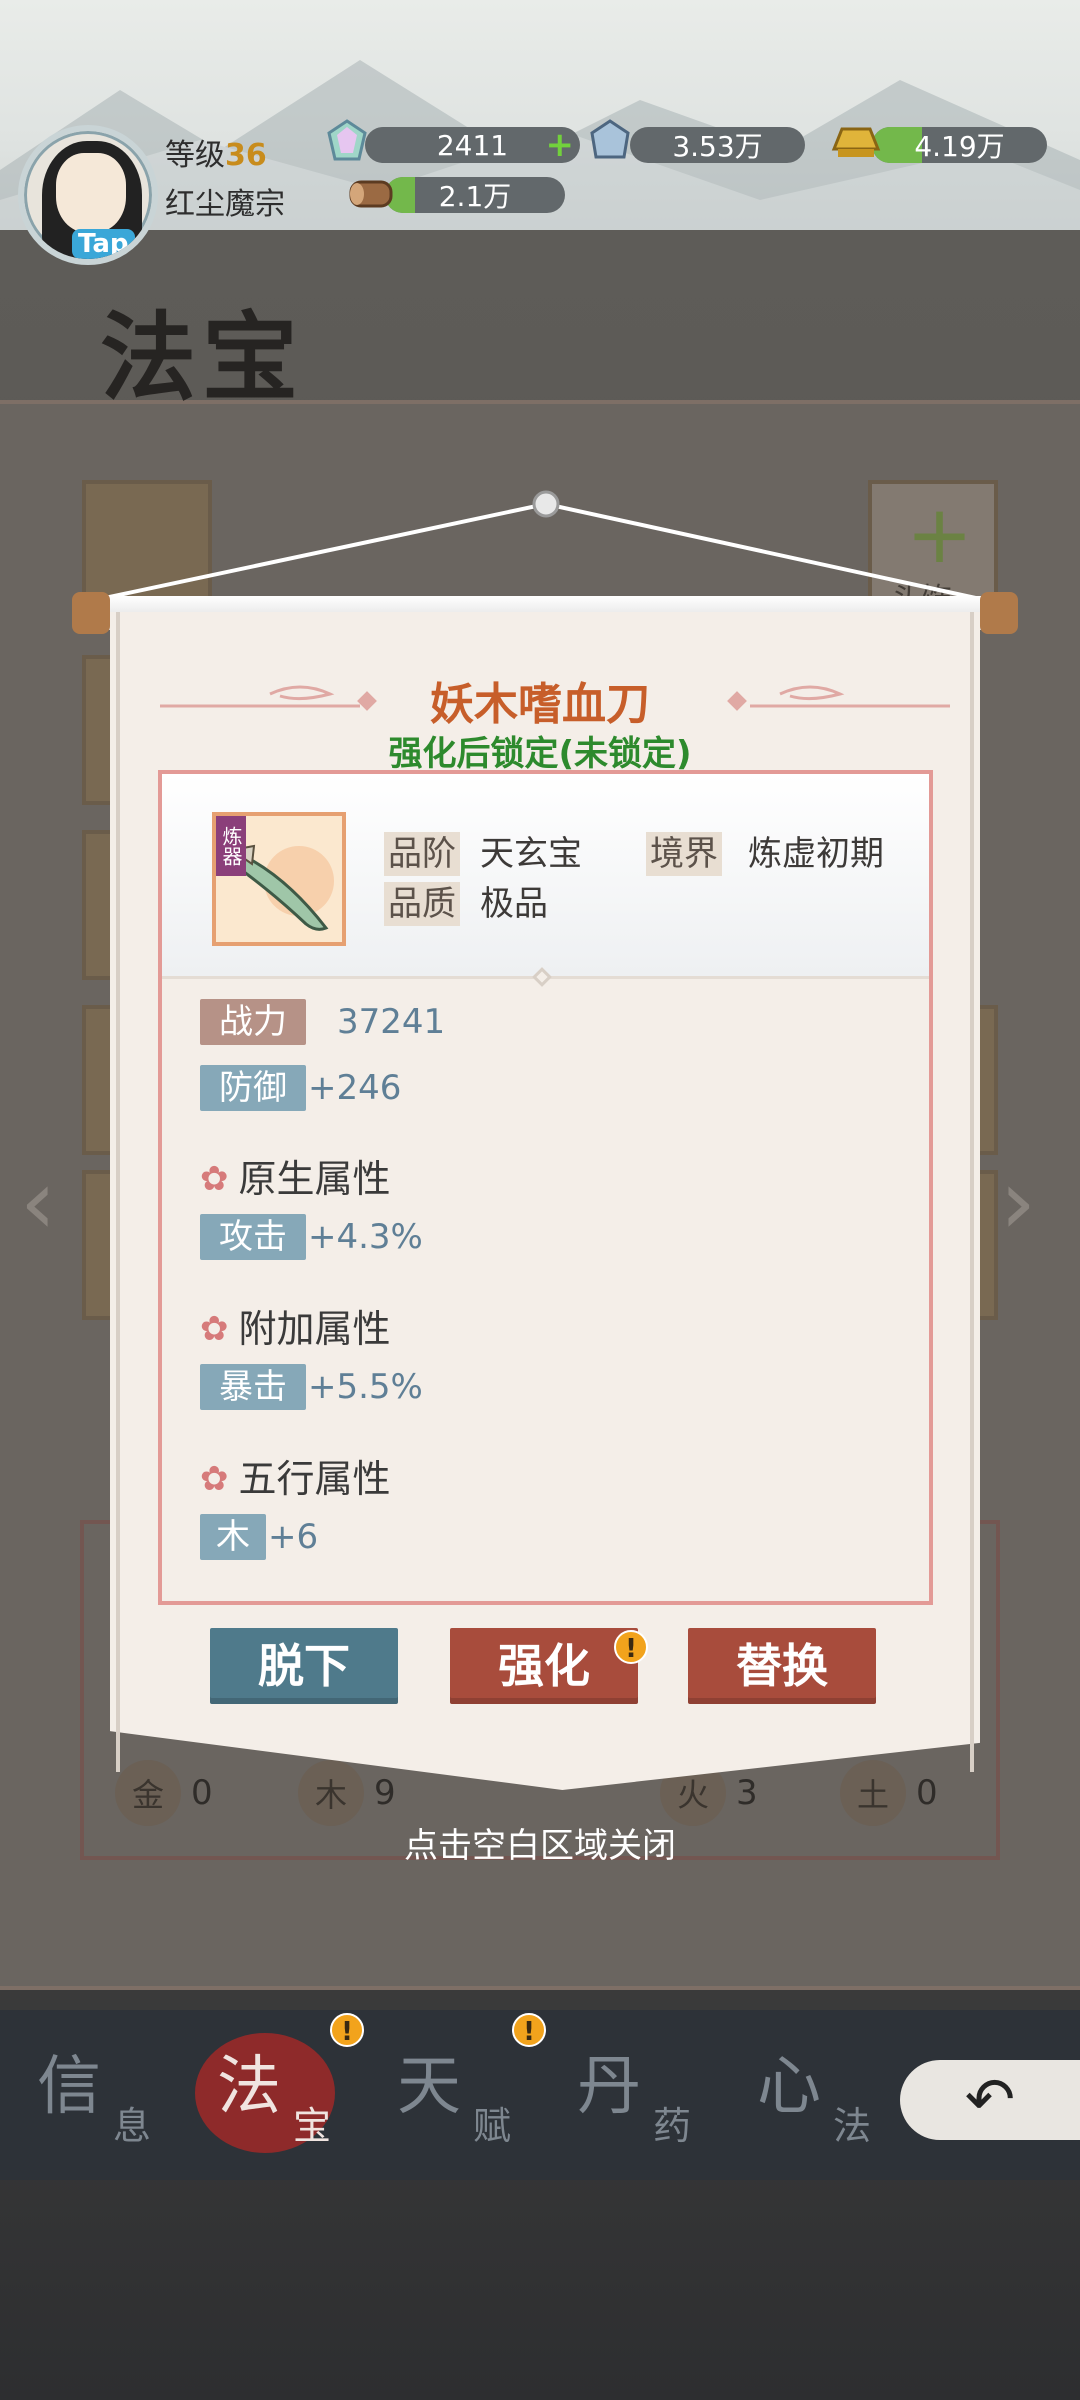 The height and width of the screenshot is (2400, 1080). I want to click on tab-treasure: 法 宝, so click(295, 2095).